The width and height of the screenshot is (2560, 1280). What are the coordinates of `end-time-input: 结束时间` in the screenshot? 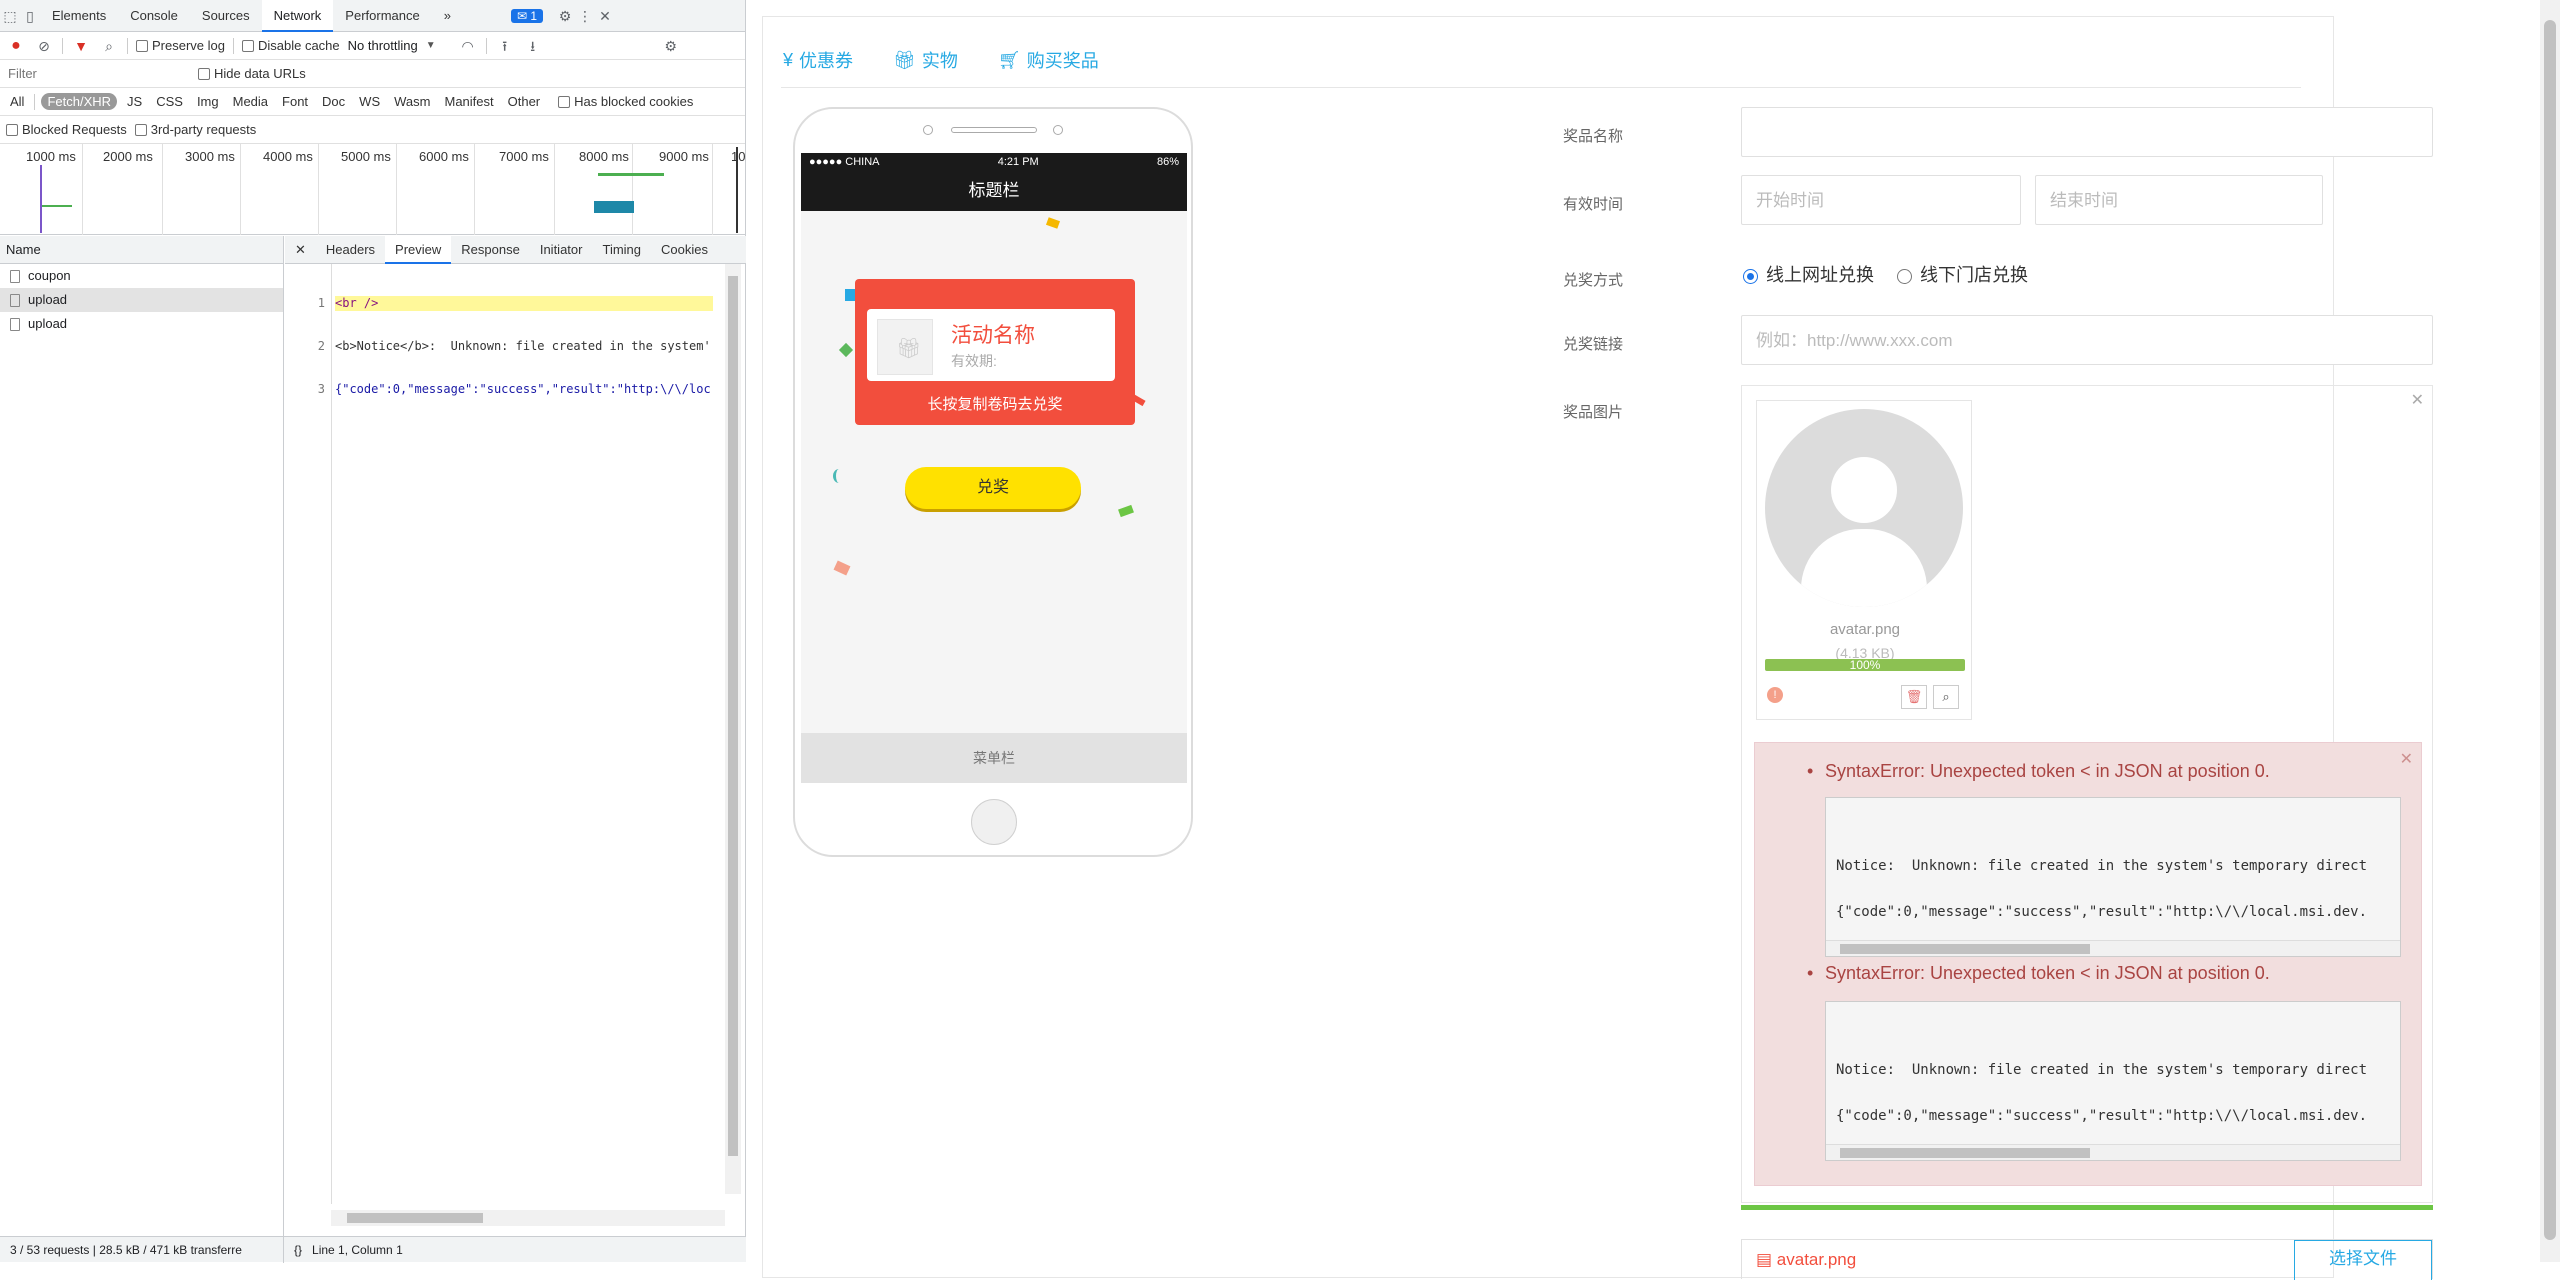 It's located at (2179, 200).